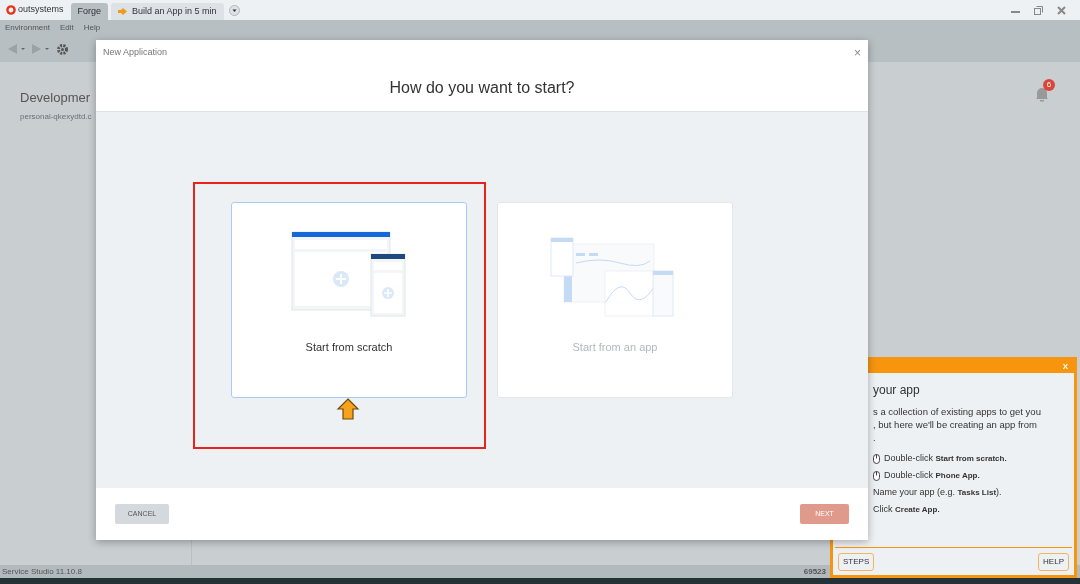 This screenshot has height=584, width=1080. Describe the element at coordinates (167, 11) in the screenshot. I see `tab: Build an App in 5 min` at that location.